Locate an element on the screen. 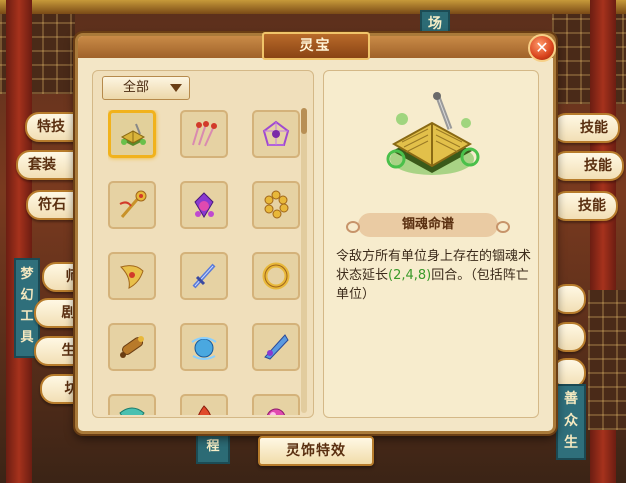 The height and width of the screenshot is (483, 626). blue-blade-icon is located at coordinates (276, 347).